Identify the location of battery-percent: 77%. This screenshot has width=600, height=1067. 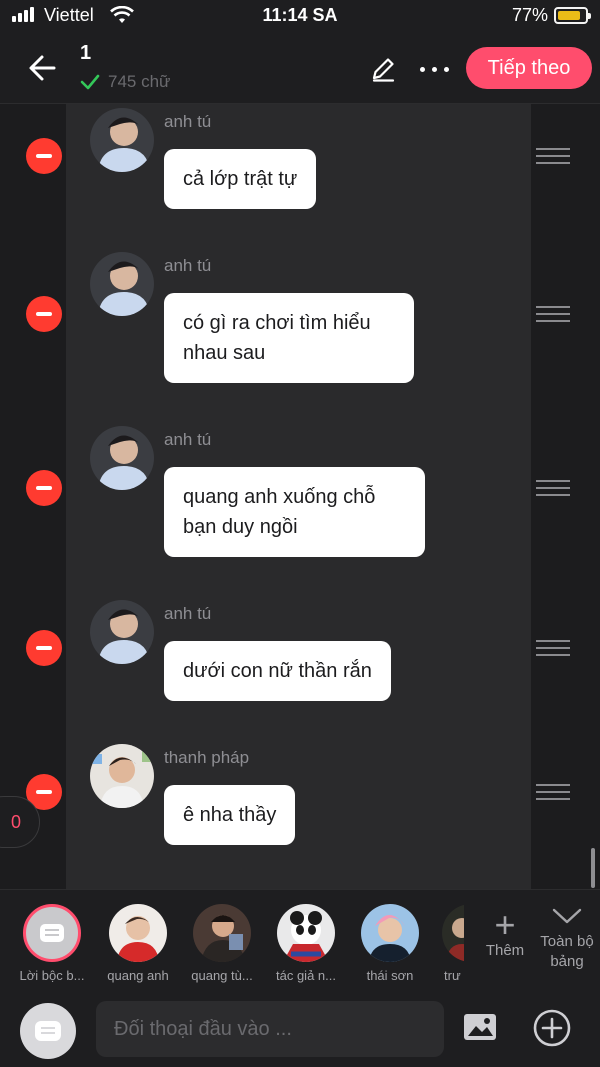
(529, 15).